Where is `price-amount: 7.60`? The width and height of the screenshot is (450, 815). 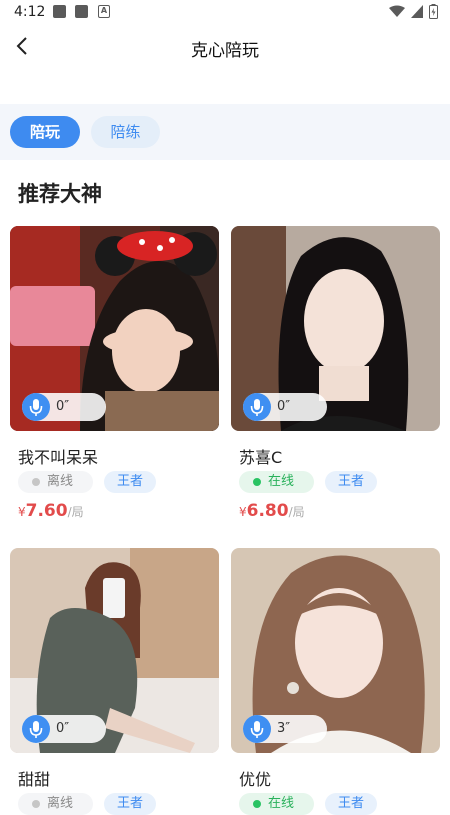
price-amount: 7.60 is located at coordinates (46, 511).